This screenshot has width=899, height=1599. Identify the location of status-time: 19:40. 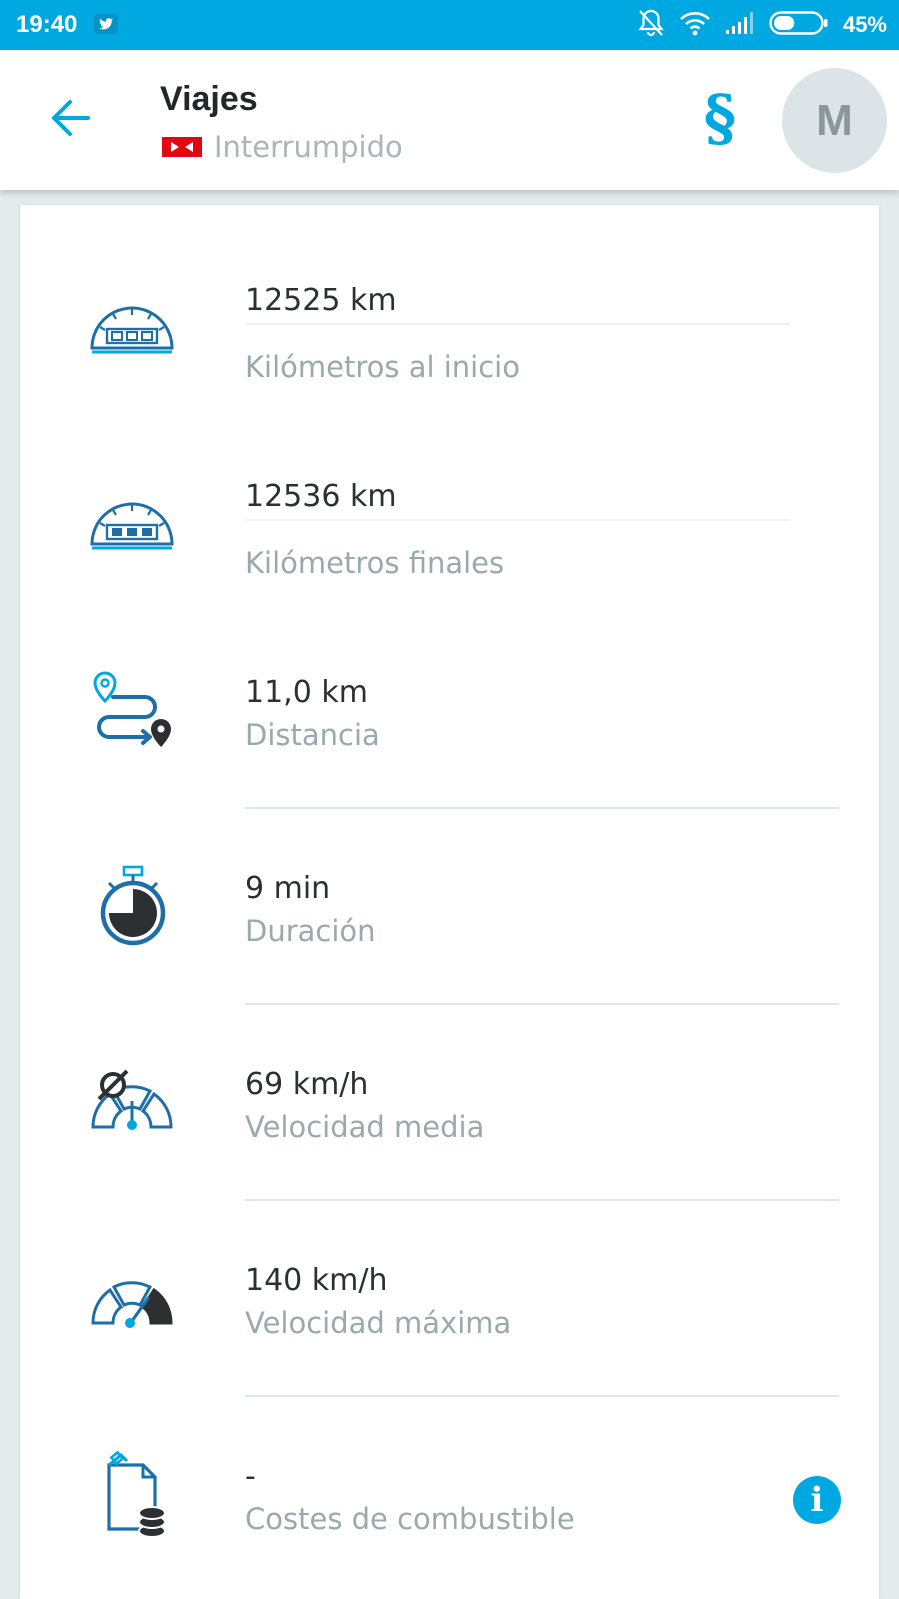
(47, 24).